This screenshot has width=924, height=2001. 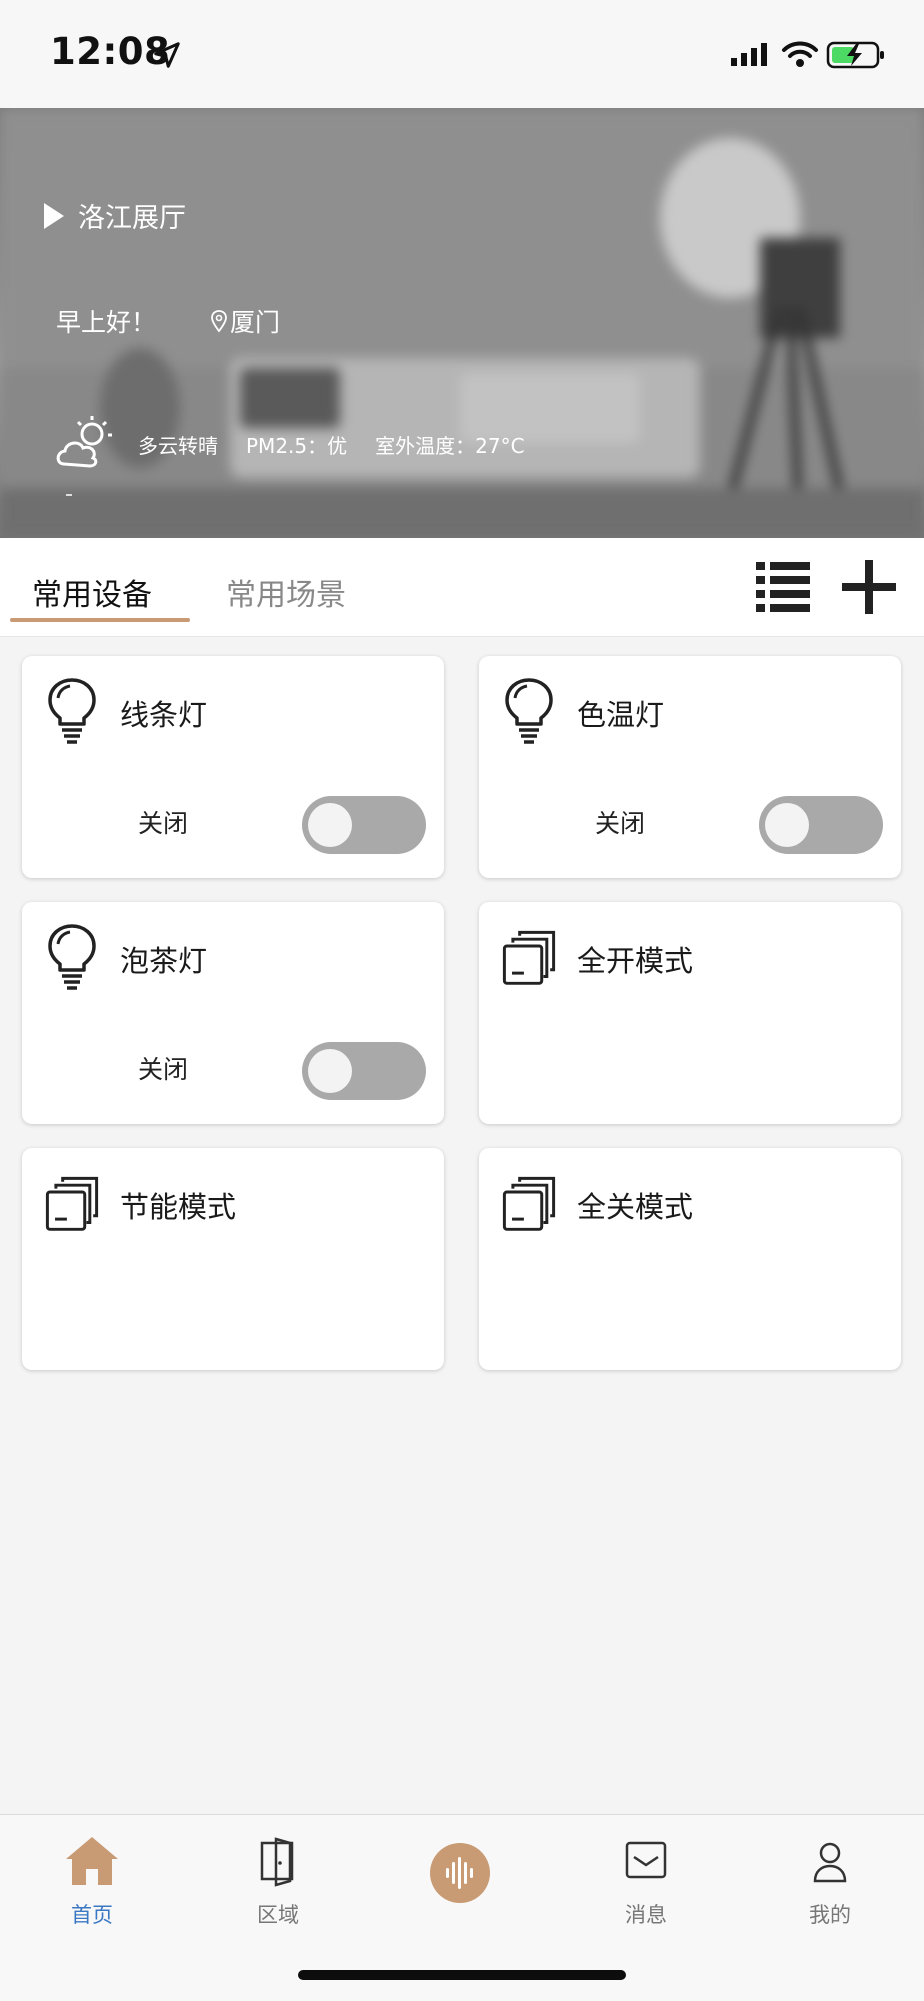 I want to click on scene-name: 全关模式, so click(x=635, y=1207).